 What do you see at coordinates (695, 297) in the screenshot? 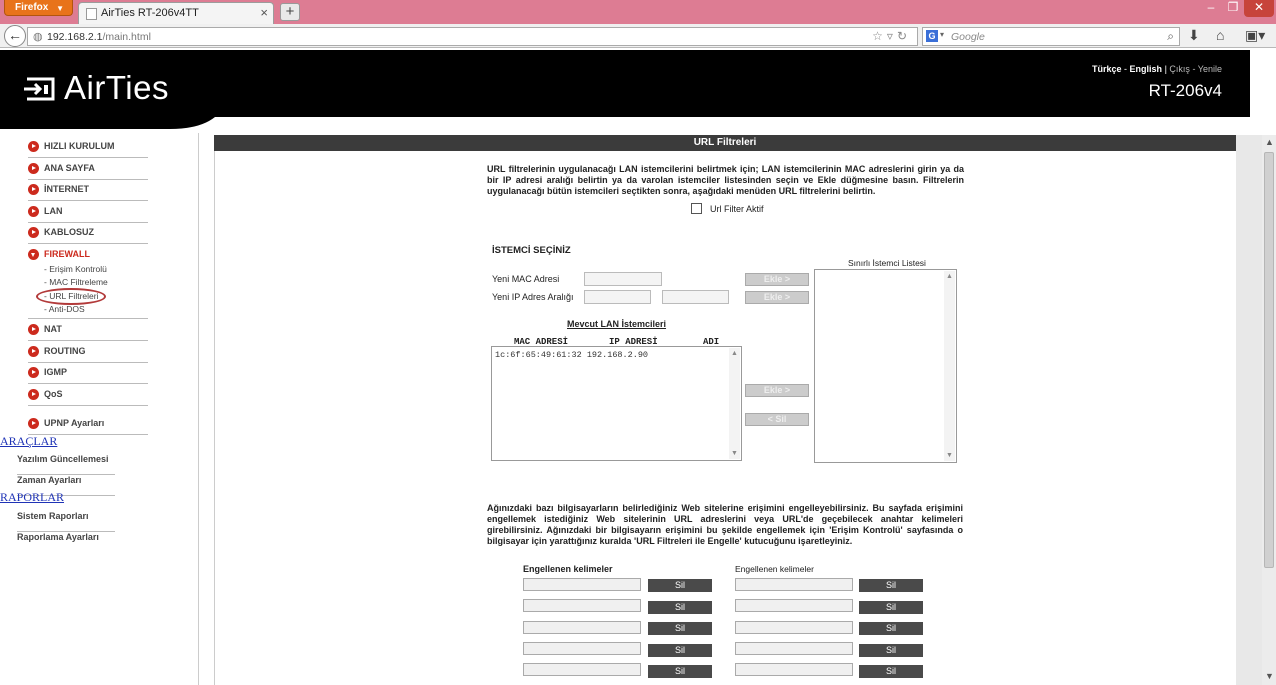
I see `ip-range-end-input` at bounding box center [695, 297].